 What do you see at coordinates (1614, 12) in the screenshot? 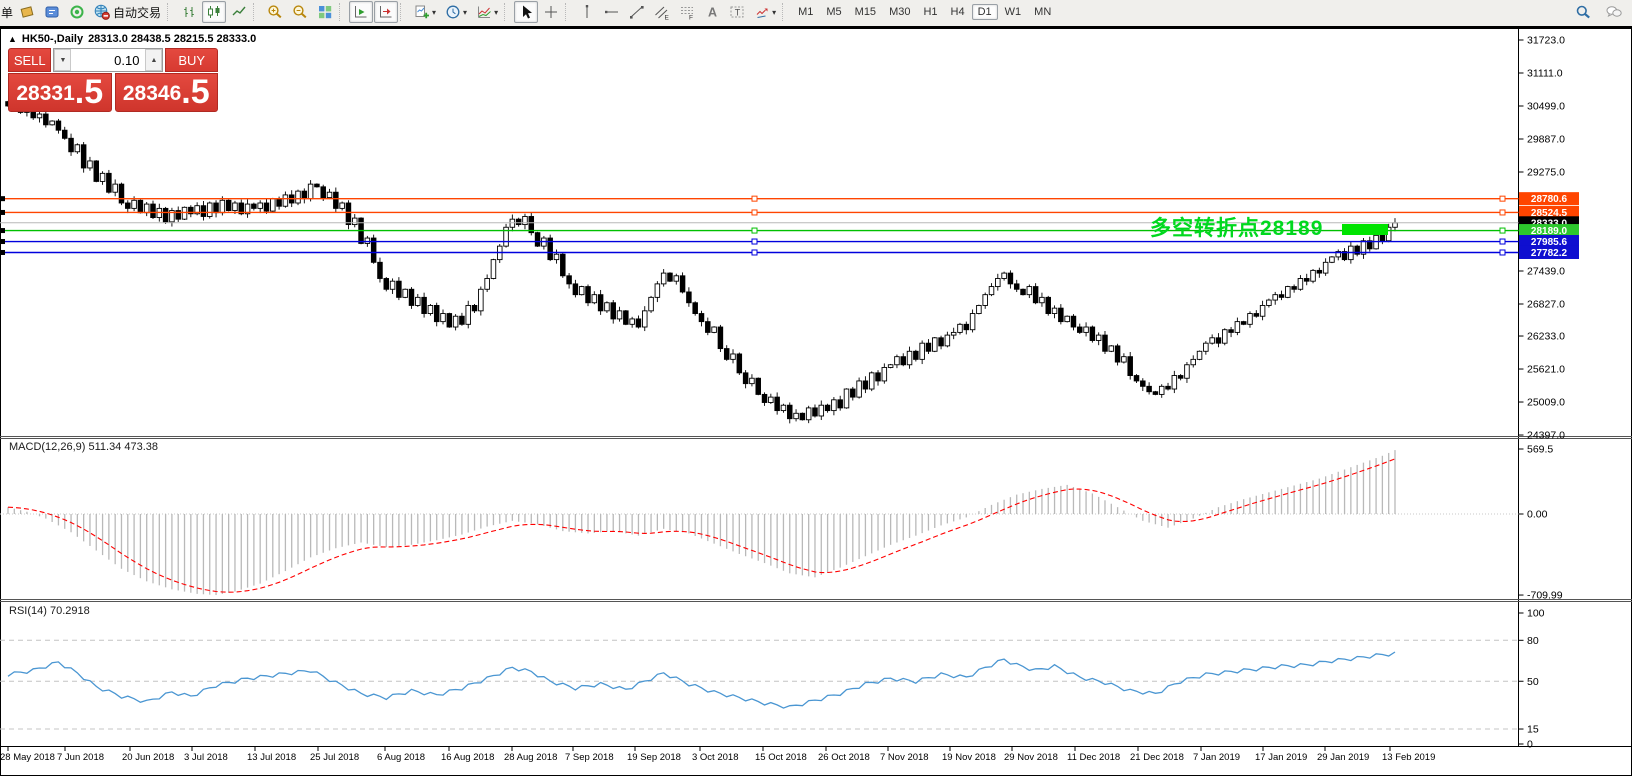
I see `chat-icon` at bounding box center [1614, 12].